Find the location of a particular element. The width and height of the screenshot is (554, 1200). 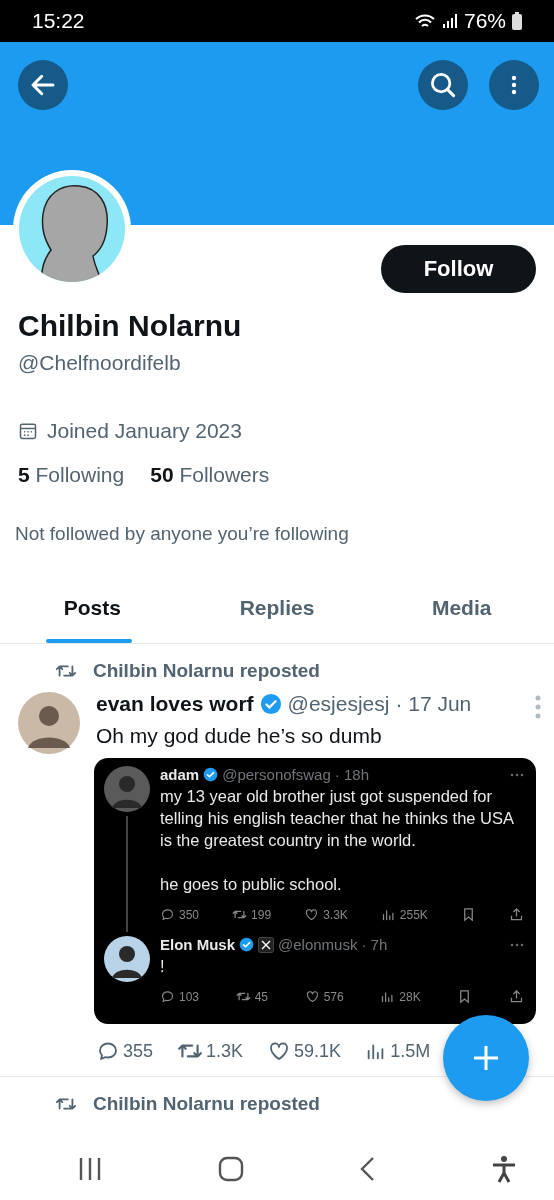

battery-icon is located at coordinates (517, 21).